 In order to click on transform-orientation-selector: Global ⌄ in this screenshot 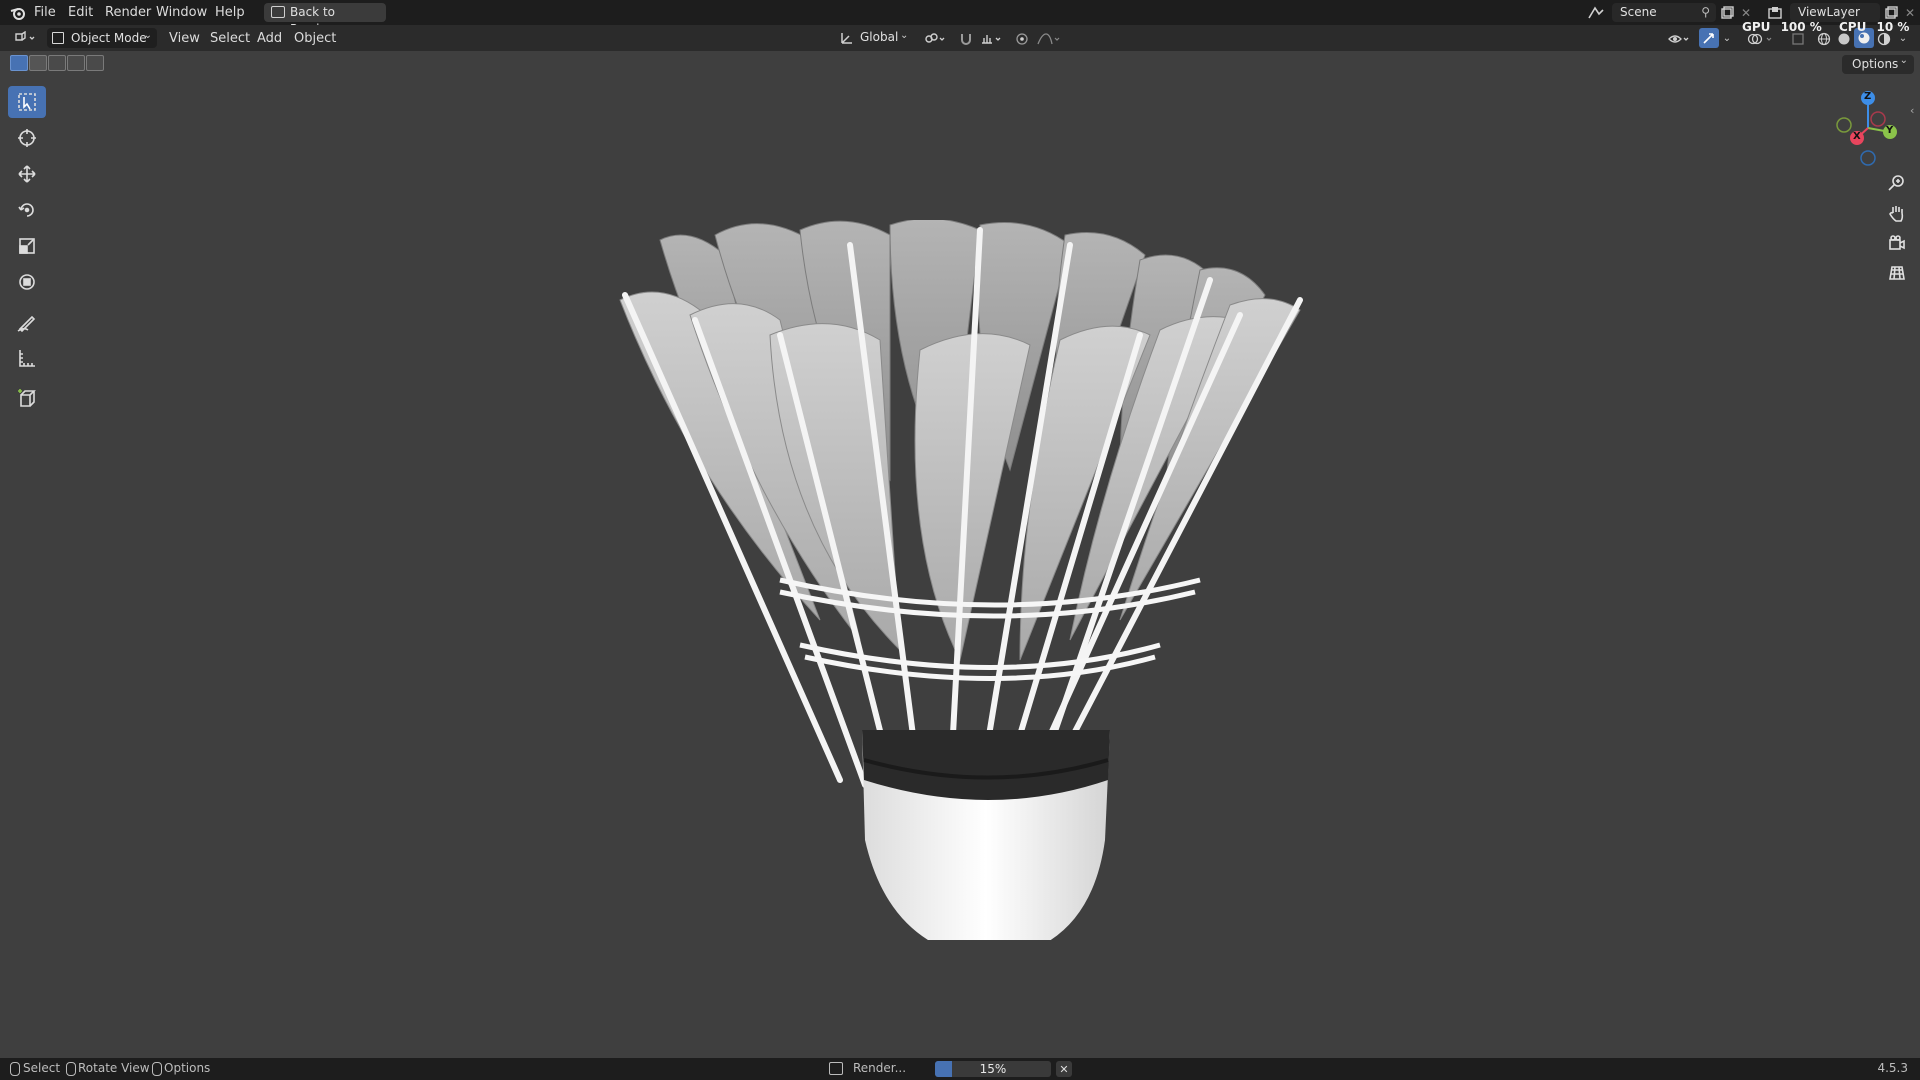, I will do `click(875, 38)`.